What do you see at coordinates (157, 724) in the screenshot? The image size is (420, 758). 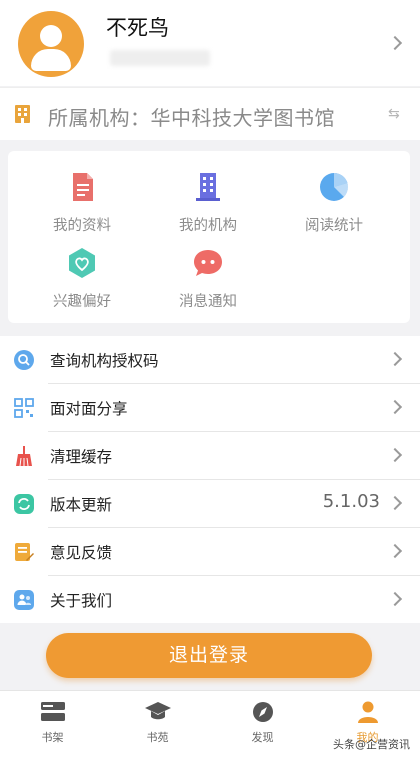 I see `tab-academy: 书苑` at bounding box center [157, 724].